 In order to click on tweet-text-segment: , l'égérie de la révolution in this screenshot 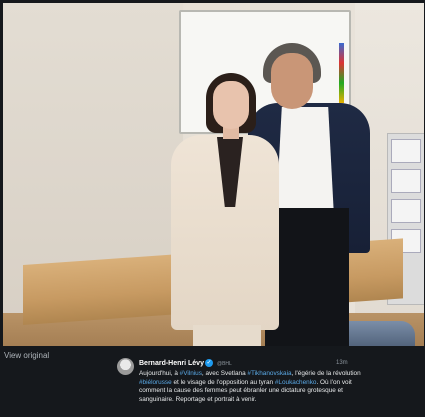, I will do `click(326, 373)`.